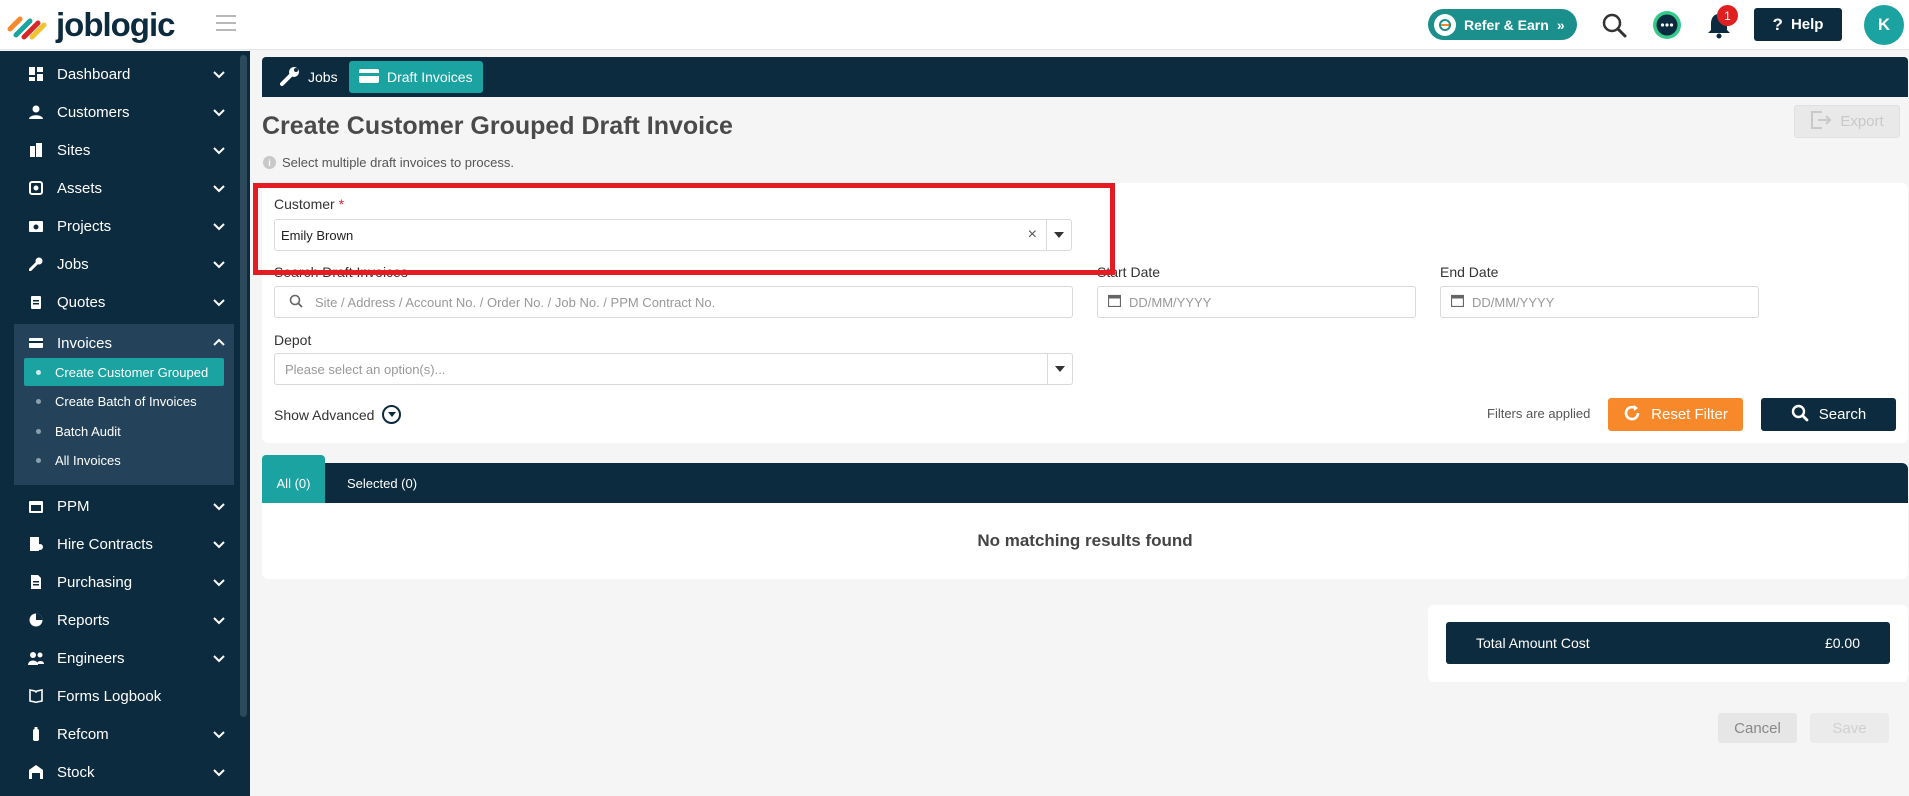  What do you see at coordinates (1599, 302) in the screenshot?
I see `end-date-input: DD/MM/YYYY` at bounding box center [1599, 302].